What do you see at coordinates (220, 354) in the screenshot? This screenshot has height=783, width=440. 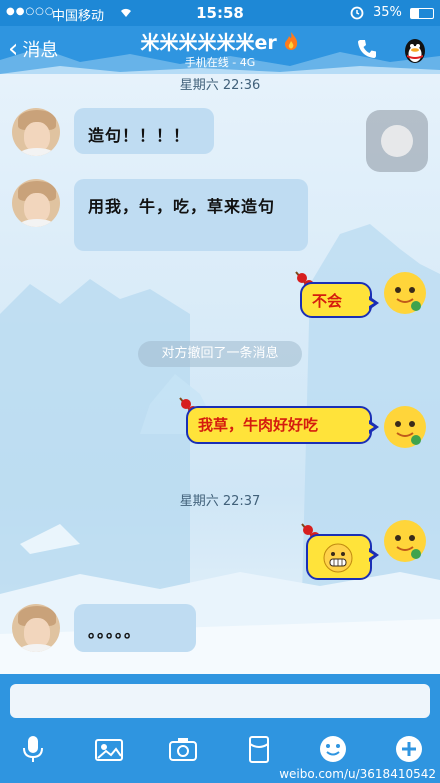 I see `message-recalled-notice: 对方撤回了一条消息` at bounding box center [220, 354].